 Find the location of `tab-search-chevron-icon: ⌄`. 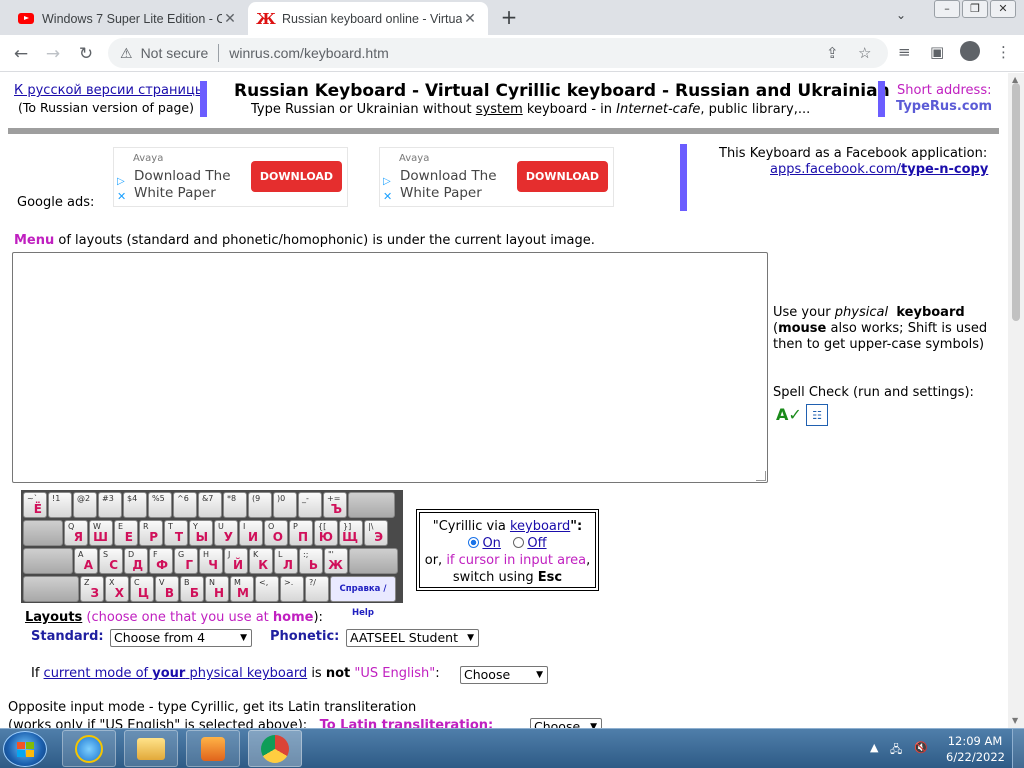

tab-search-chevron-icon: ⌄ is located at coordinates (901, 15).